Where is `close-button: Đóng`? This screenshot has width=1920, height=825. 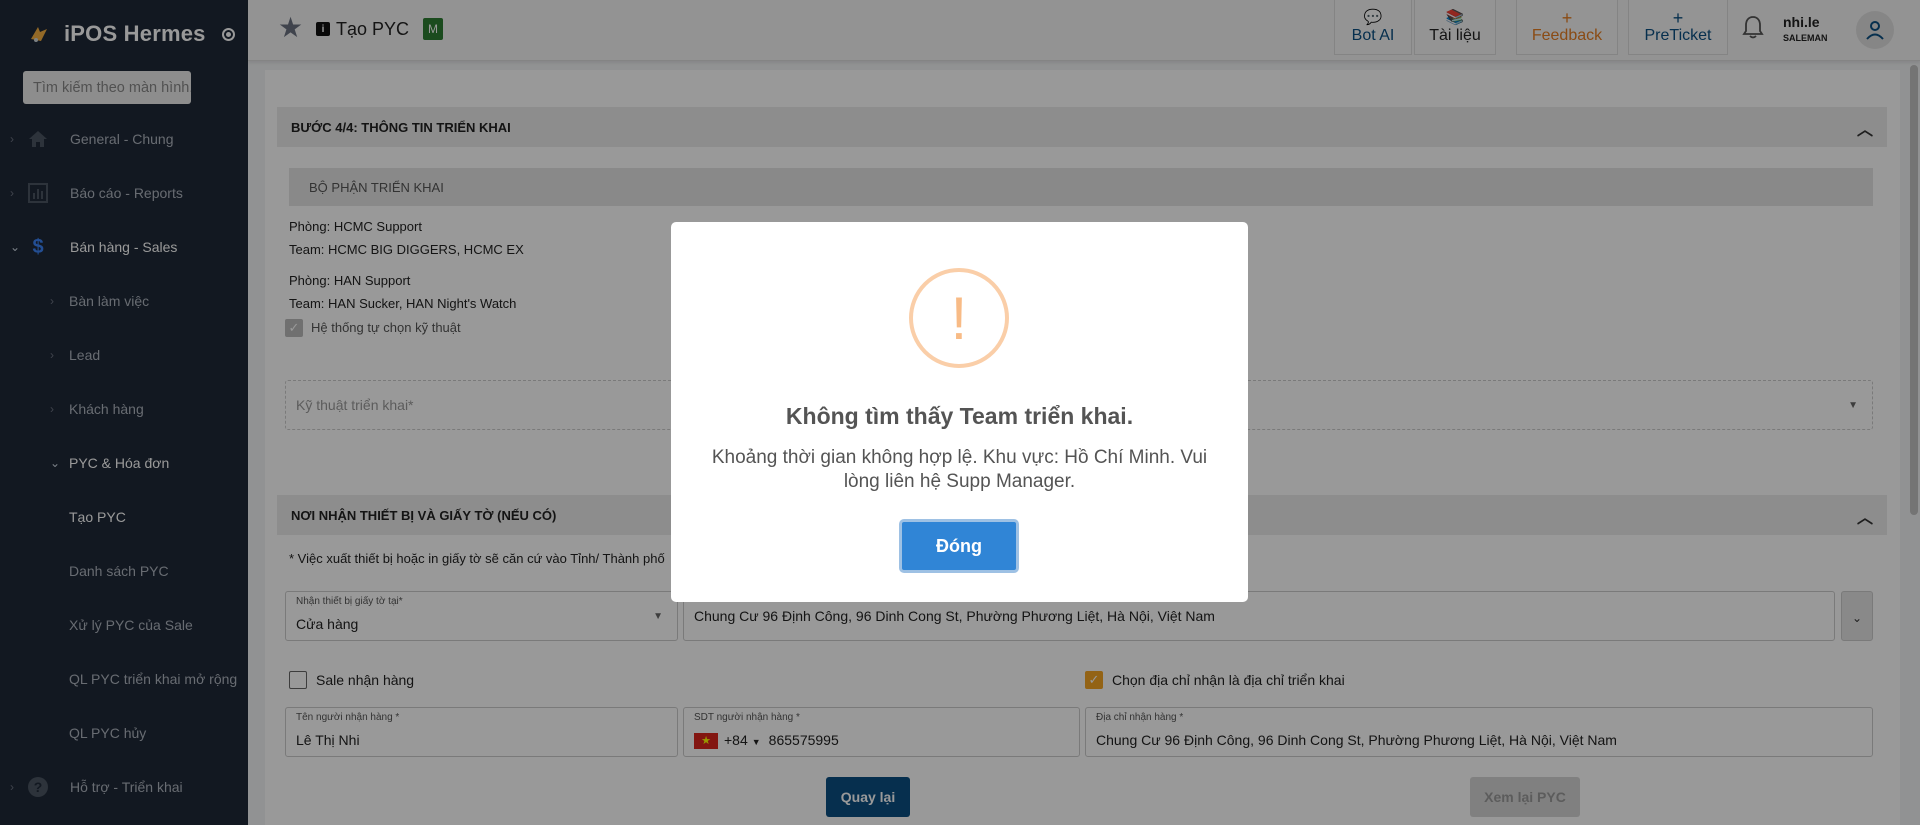 close-button: Đóng is located at coordinates (959, 546).